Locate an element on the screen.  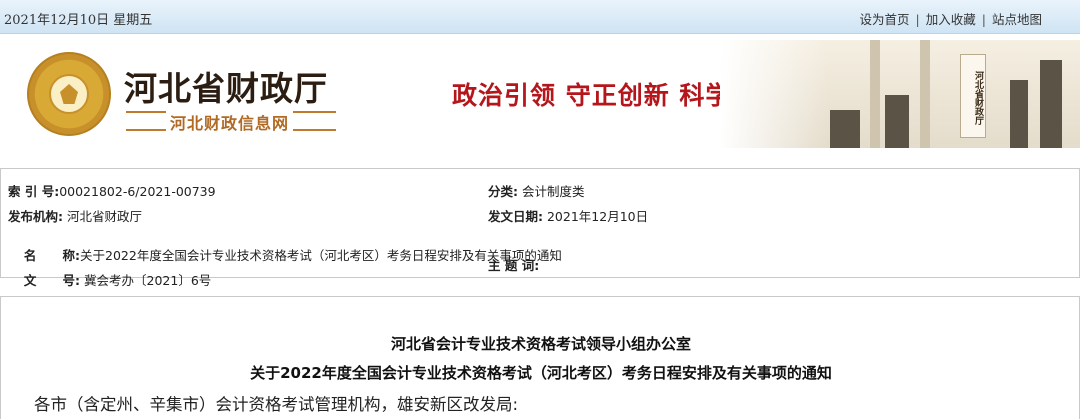
top-bar: 2021年12月10日 星期五 设为首页 | 加入收藏 | 站点地图 is located at coordinates (540, 17).